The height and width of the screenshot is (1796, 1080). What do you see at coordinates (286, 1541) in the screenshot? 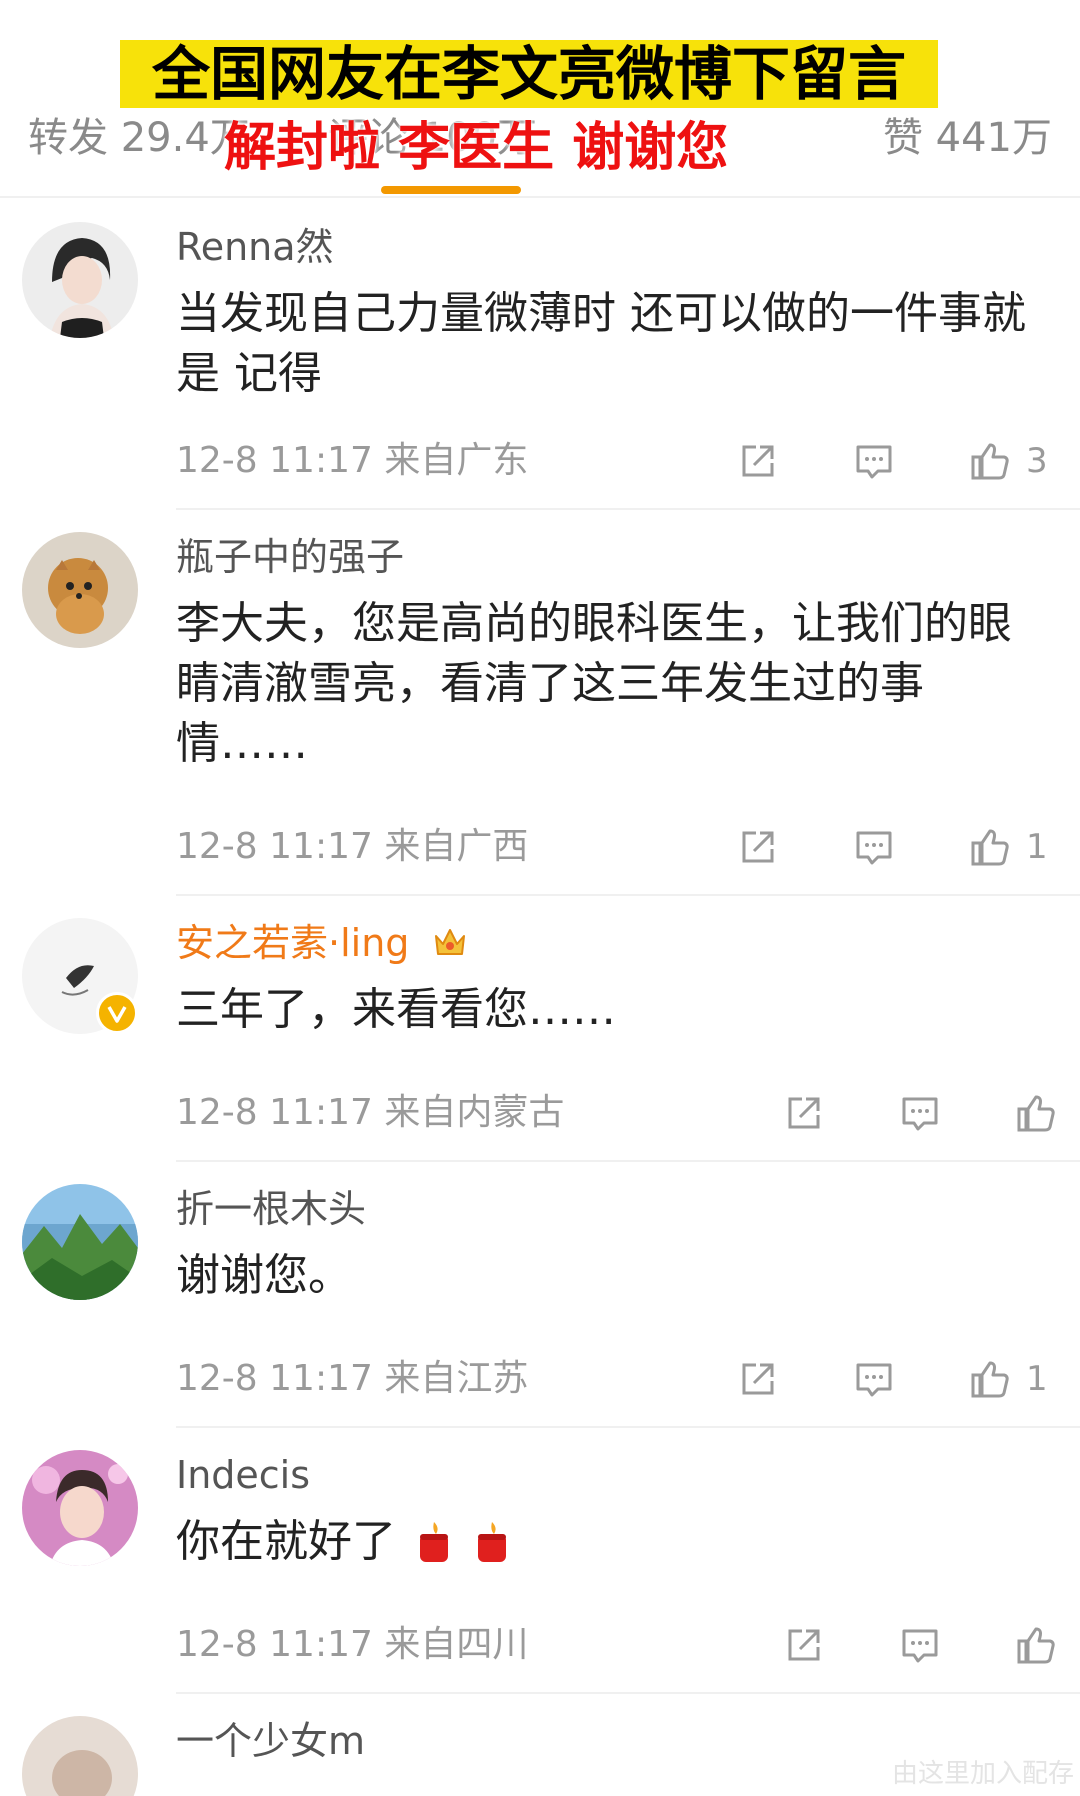
I see `comment-text-content: 你在就好了` at bounding box center [286, 1541].